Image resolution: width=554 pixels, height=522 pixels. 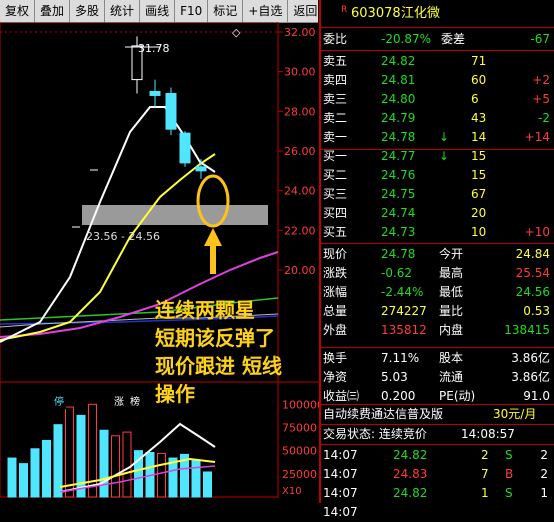 What do you see at coordinates (544, 118) in the screenshot?
I see `order-change: -2` at bounding box center [544, 118].